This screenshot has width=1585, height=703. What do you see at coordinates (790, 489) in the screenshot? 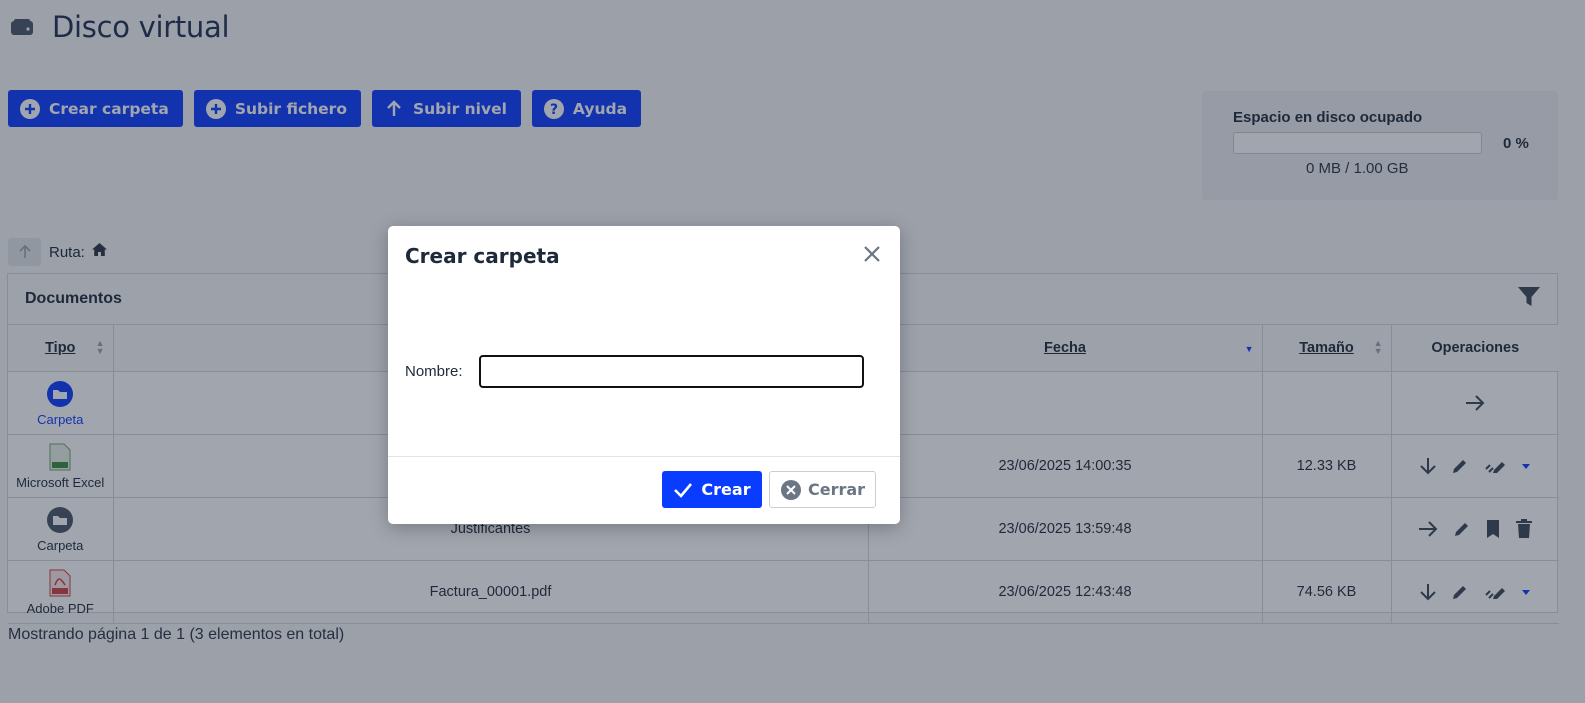
I see `x-circle-icon` at bounding box center [790, 489].